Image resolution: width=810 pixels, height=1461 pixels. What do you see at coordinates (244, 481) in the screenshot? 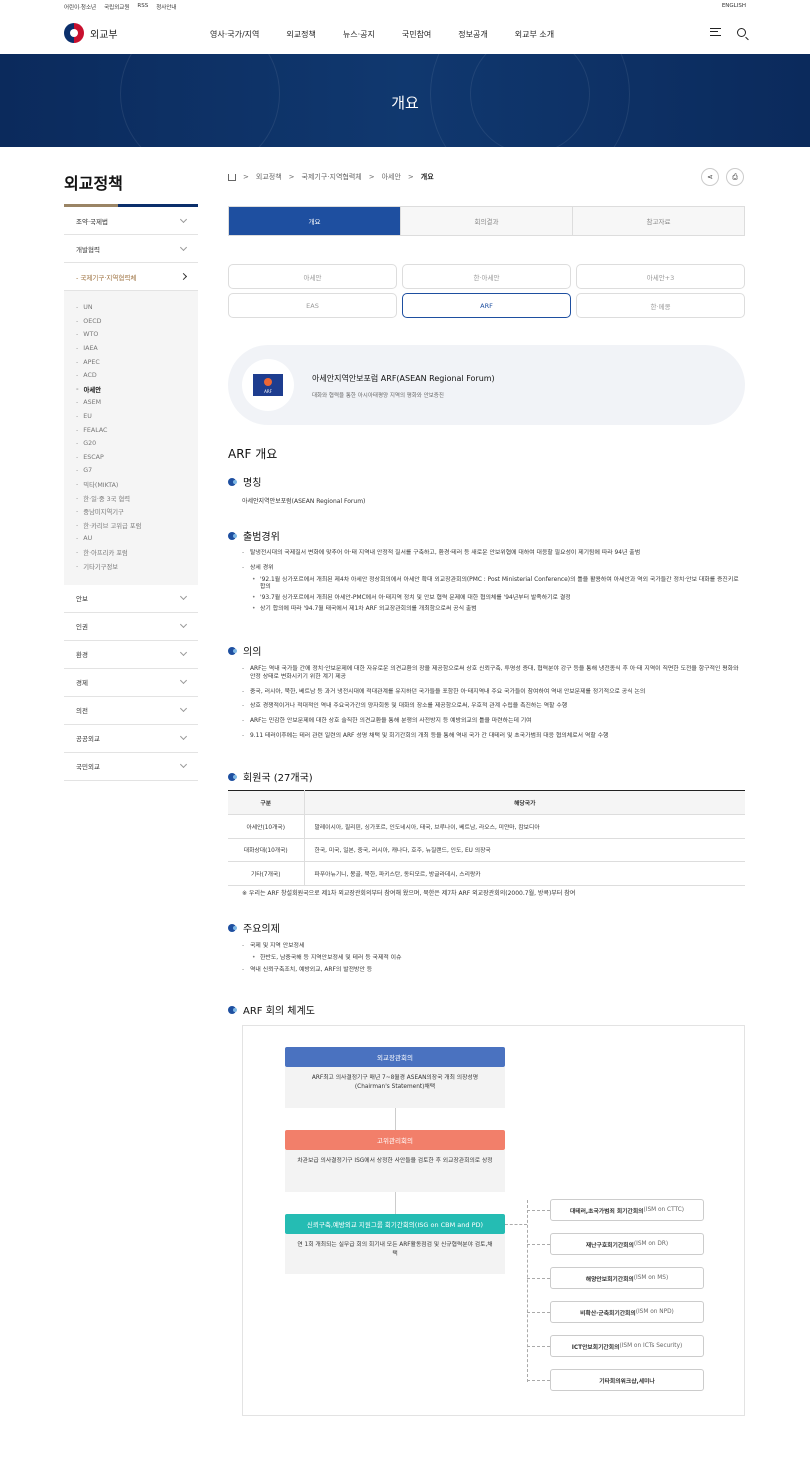
I see `heading-name: 명칭` at bounding box center [244, 481].